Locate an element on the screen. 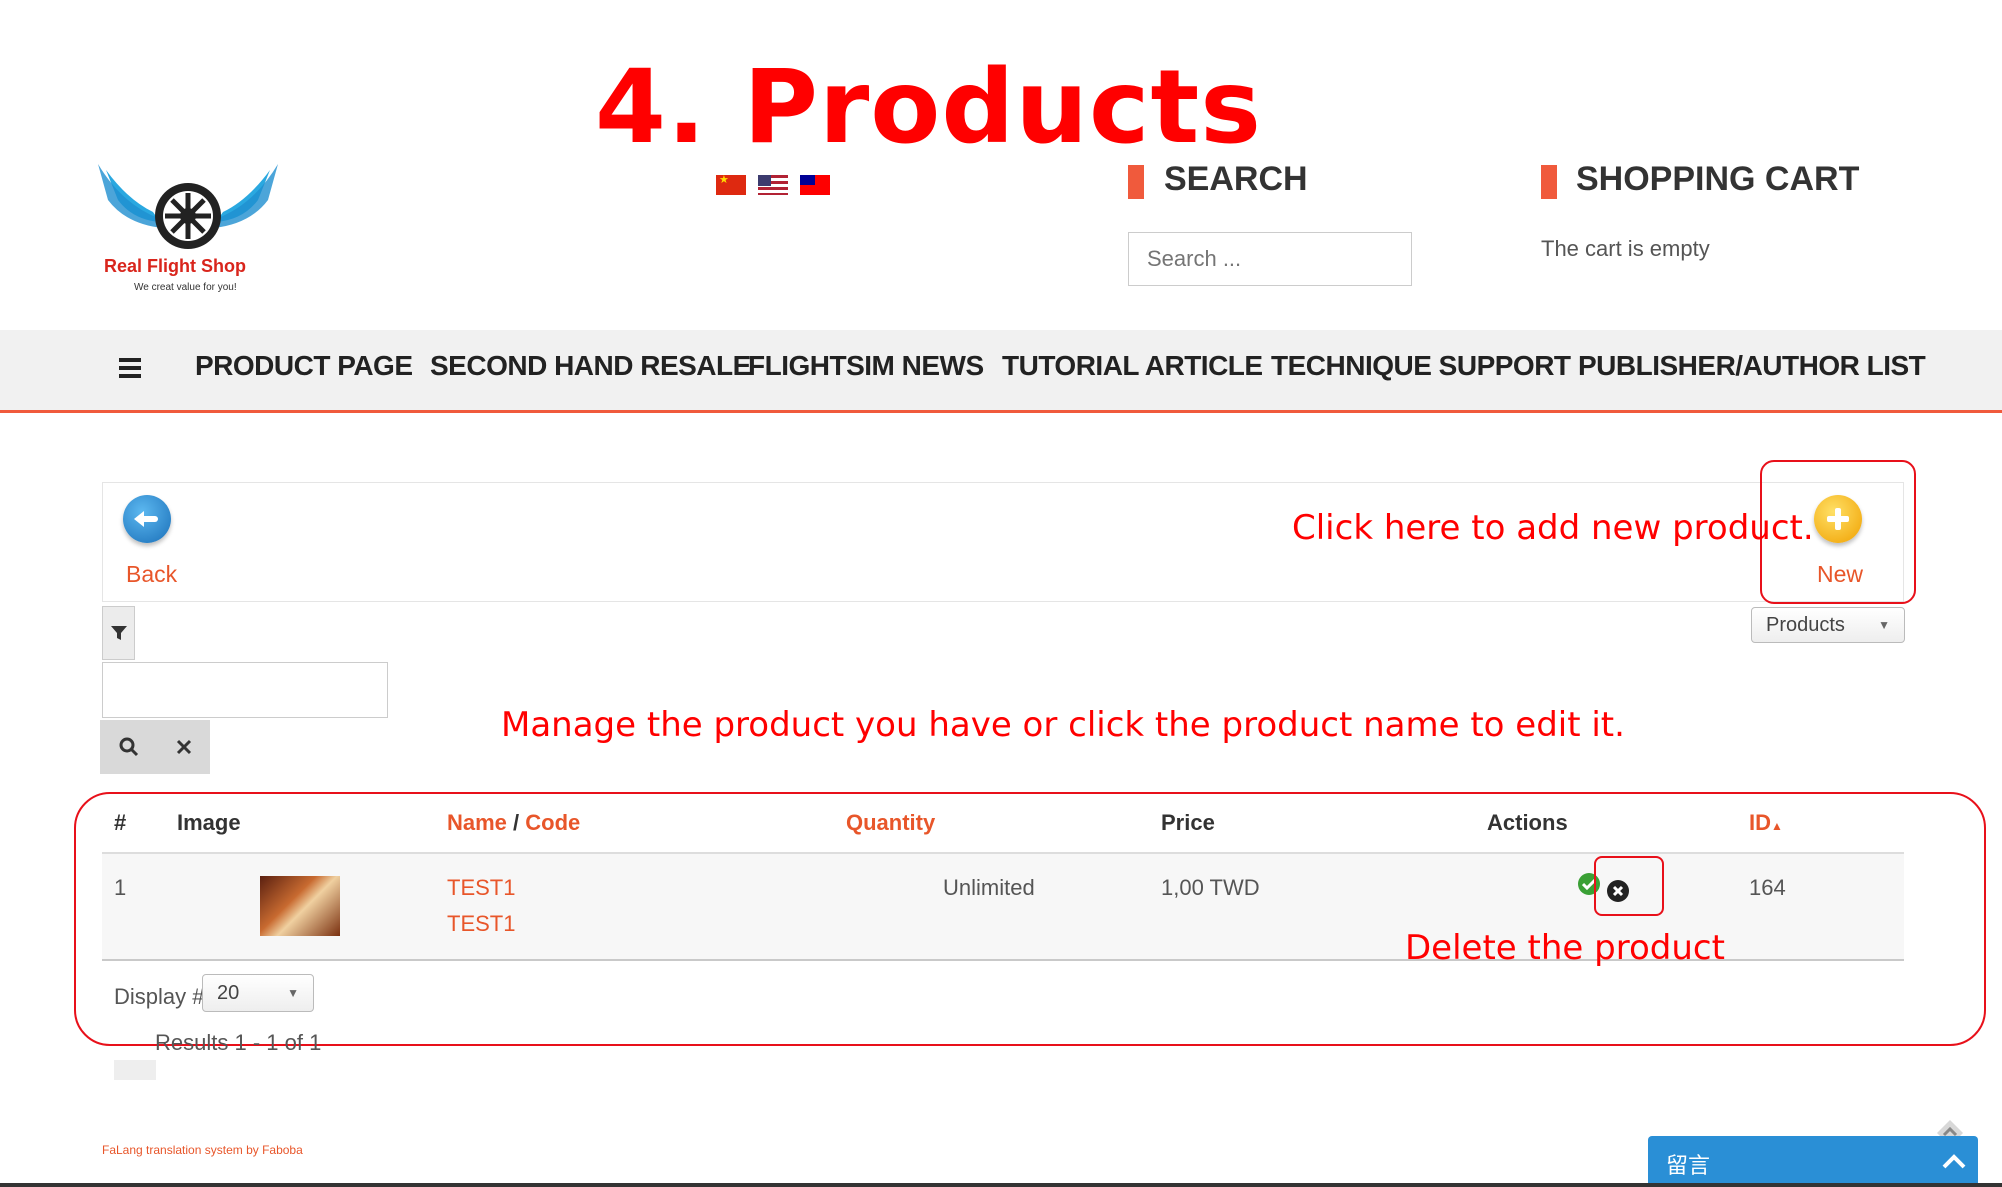  search-heading-bar is located at coordinates (1136, 182).